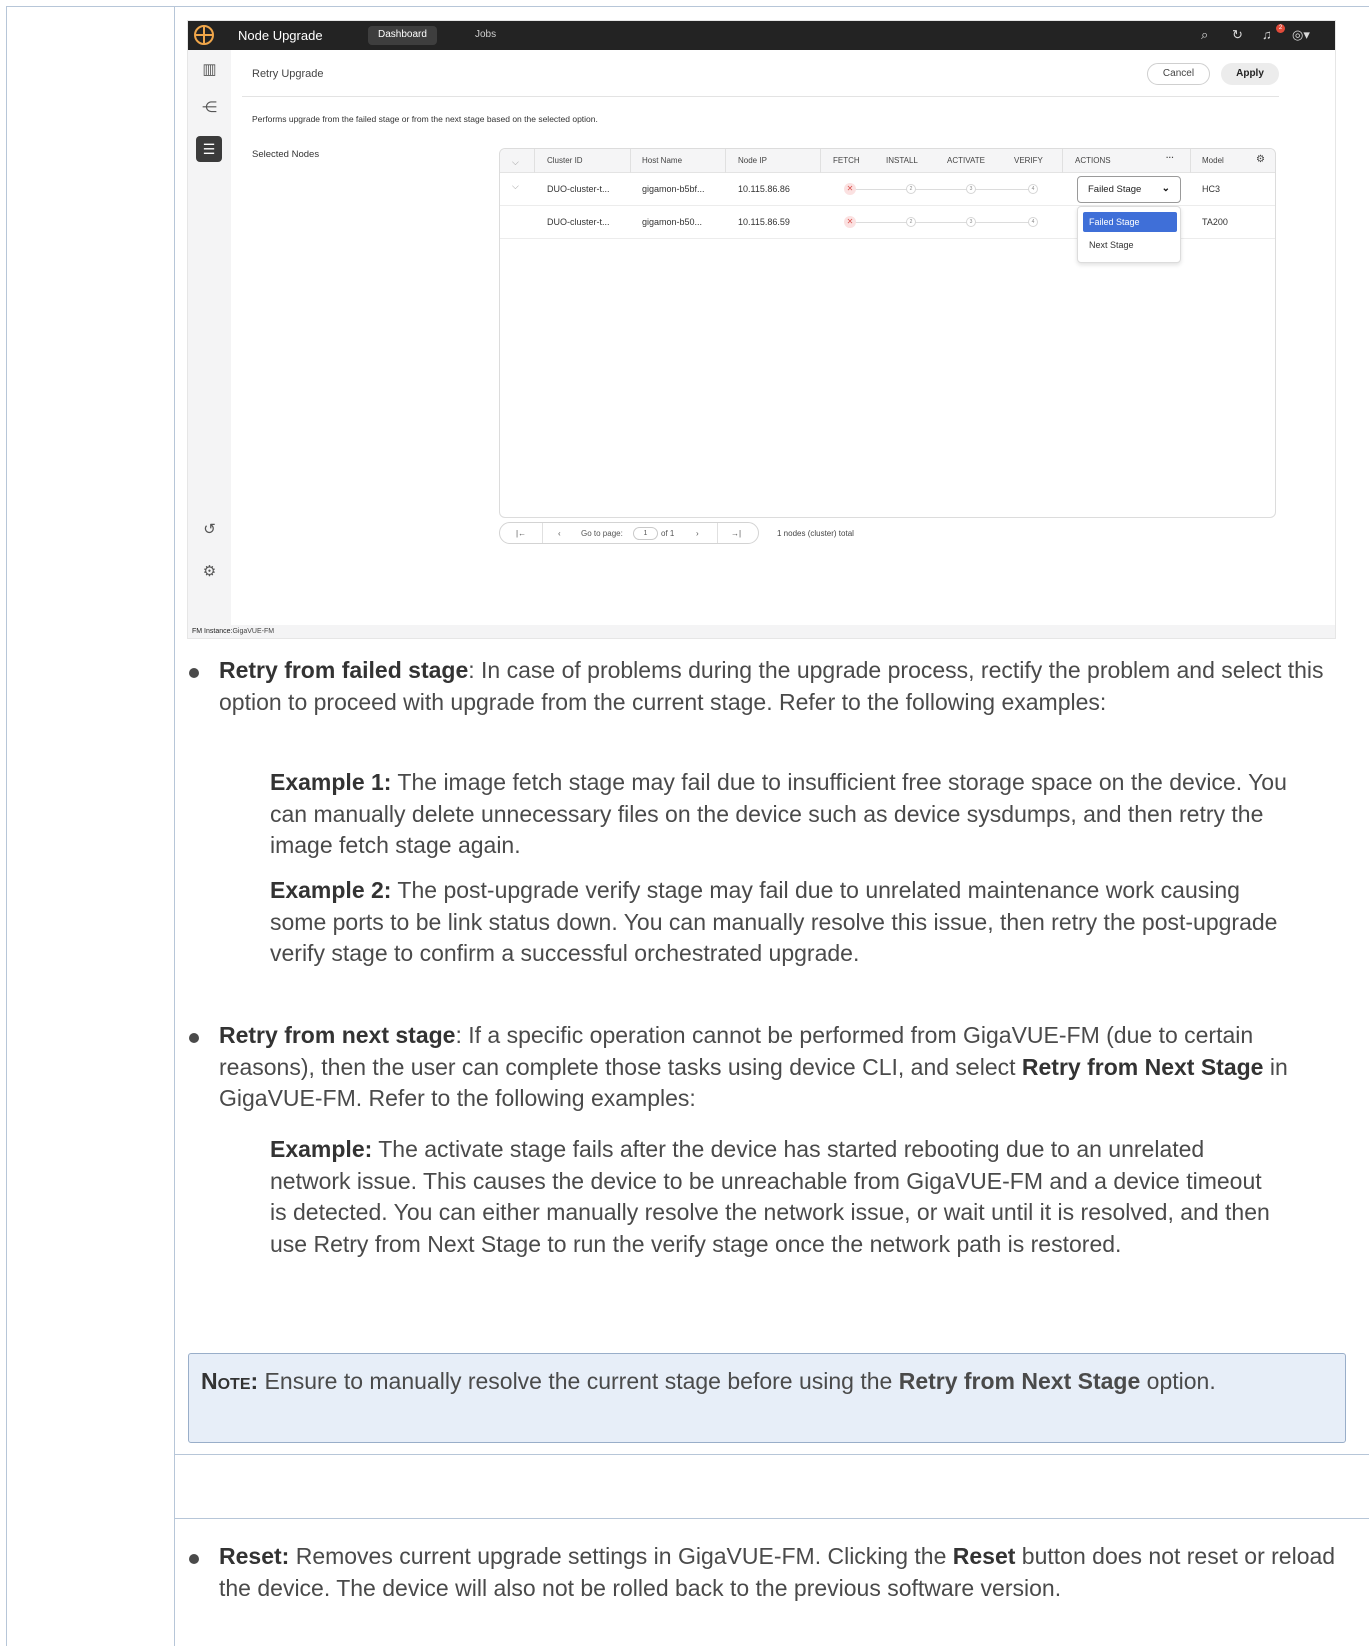  I want to click on pagination: |← ‹ Go to page: 1 of 1 › →|, so click(629, 533).